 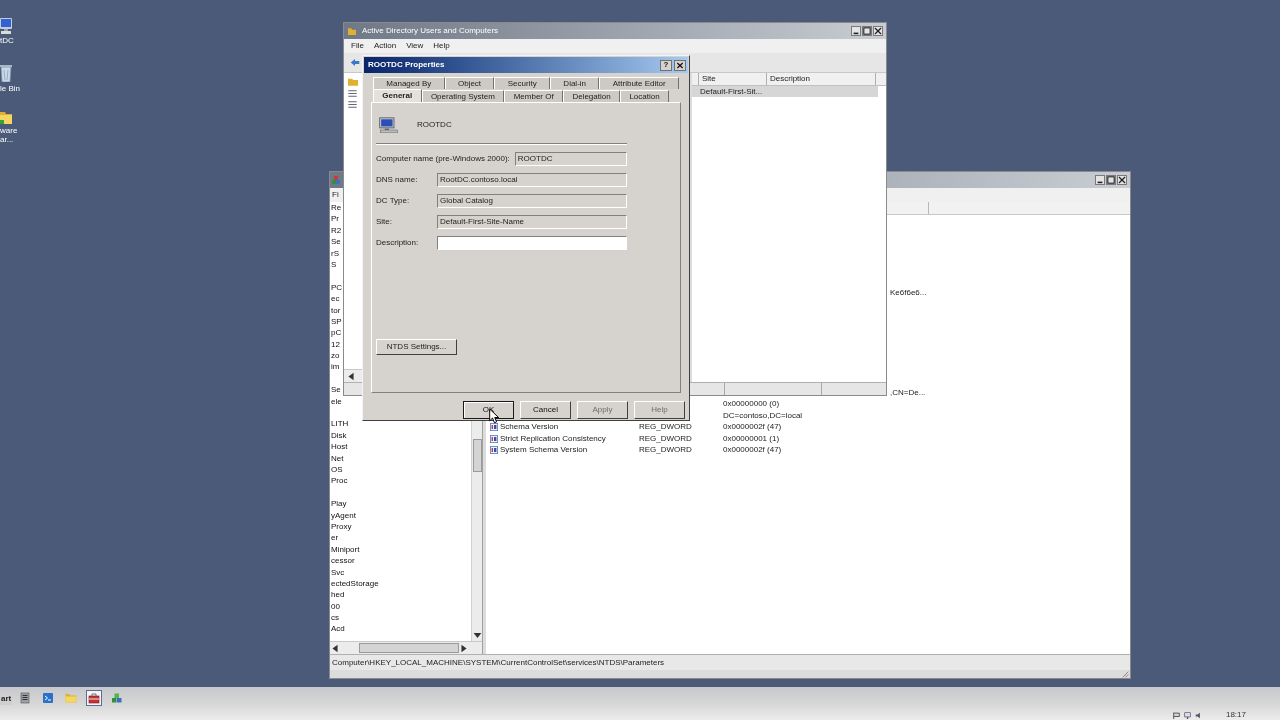 I want to click on text-field: RootDC.contoso.local, so click(x=532, y=180).